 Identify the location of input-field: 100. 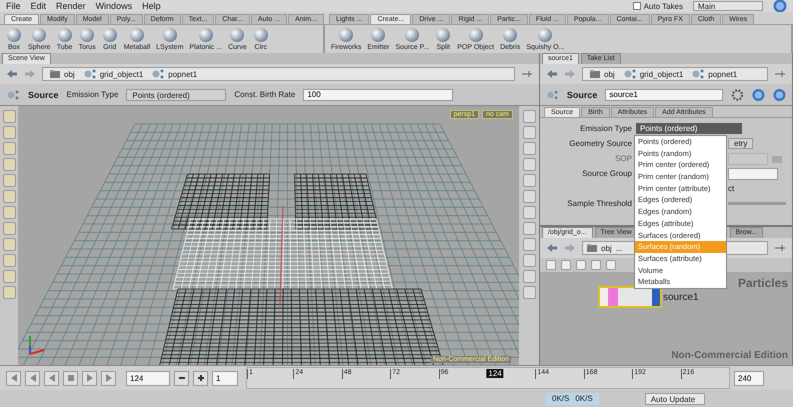
(378, 94).